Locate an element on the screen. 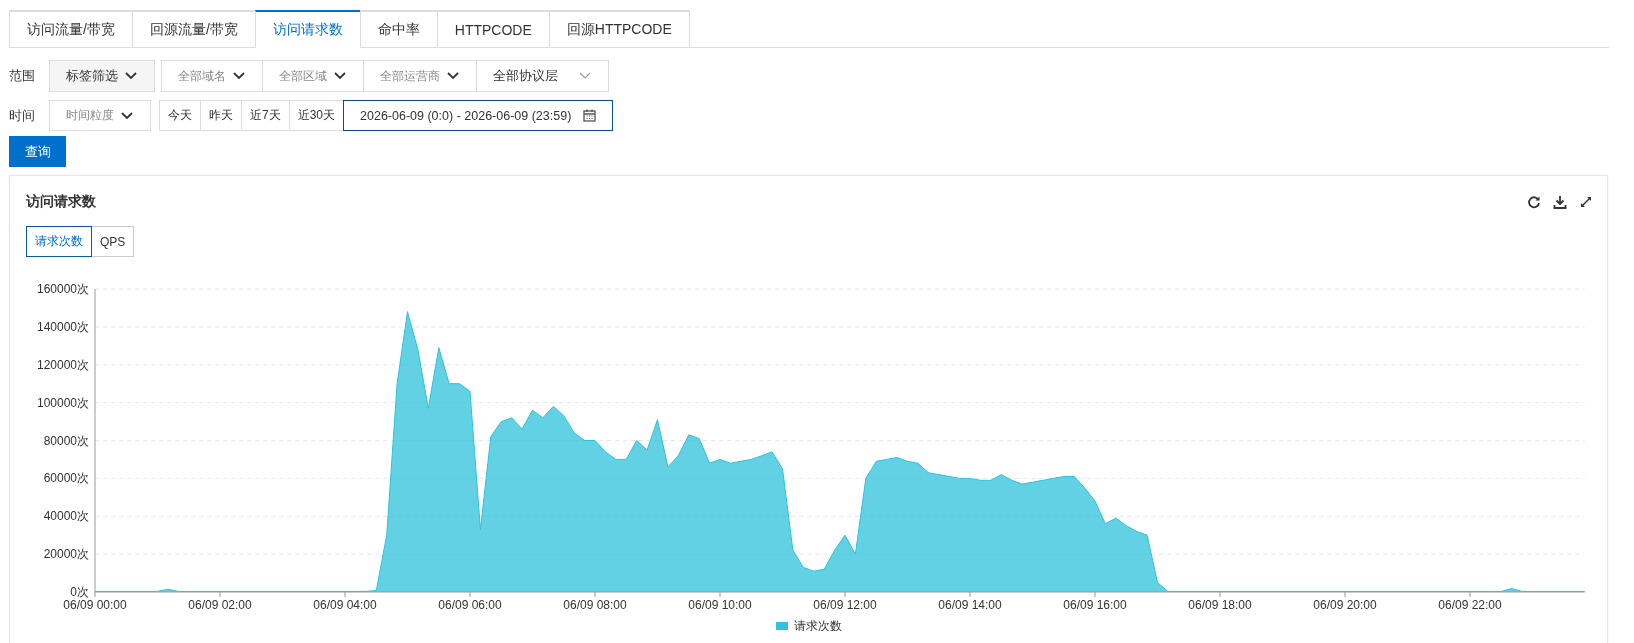 This screenshot has height=643, width=1634. x-axis-label: 06/09 02:00 is located at coordinates (220, 605).